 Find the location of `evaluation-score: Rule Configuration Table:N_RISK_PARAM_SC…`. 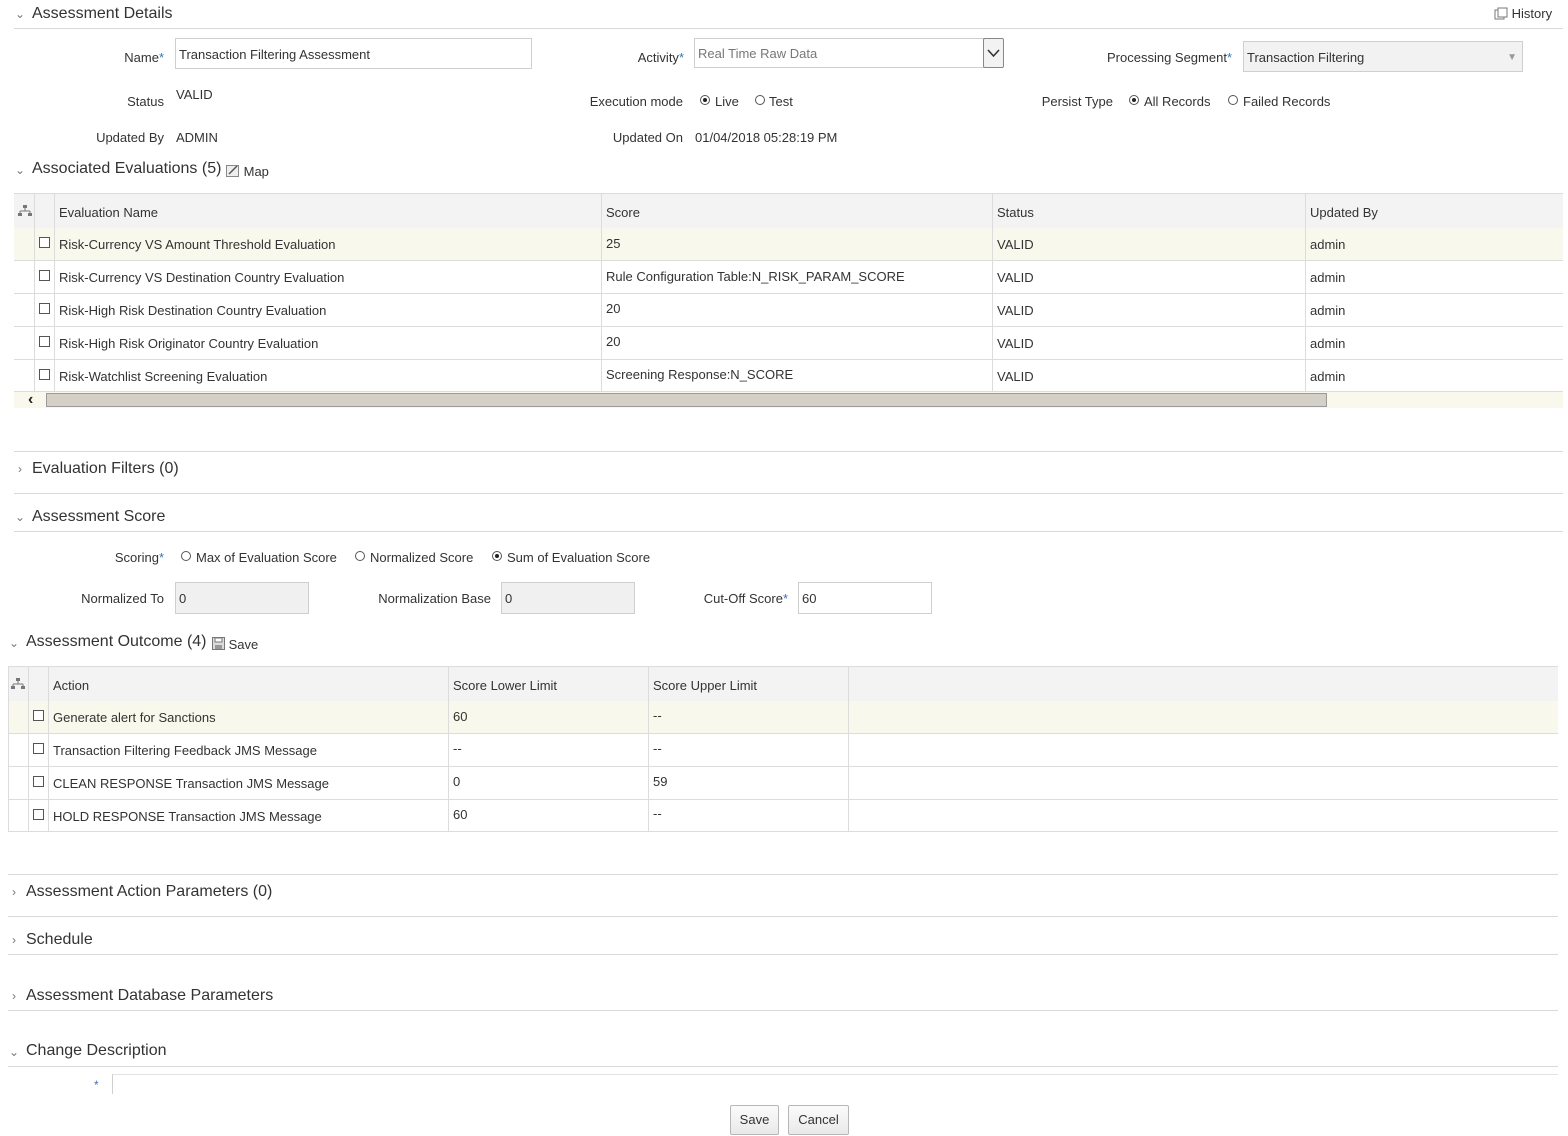

evaluation-score: Rule Configuration Table:N_RISK_PARAM_SC… is located at coordinates (755, 276).